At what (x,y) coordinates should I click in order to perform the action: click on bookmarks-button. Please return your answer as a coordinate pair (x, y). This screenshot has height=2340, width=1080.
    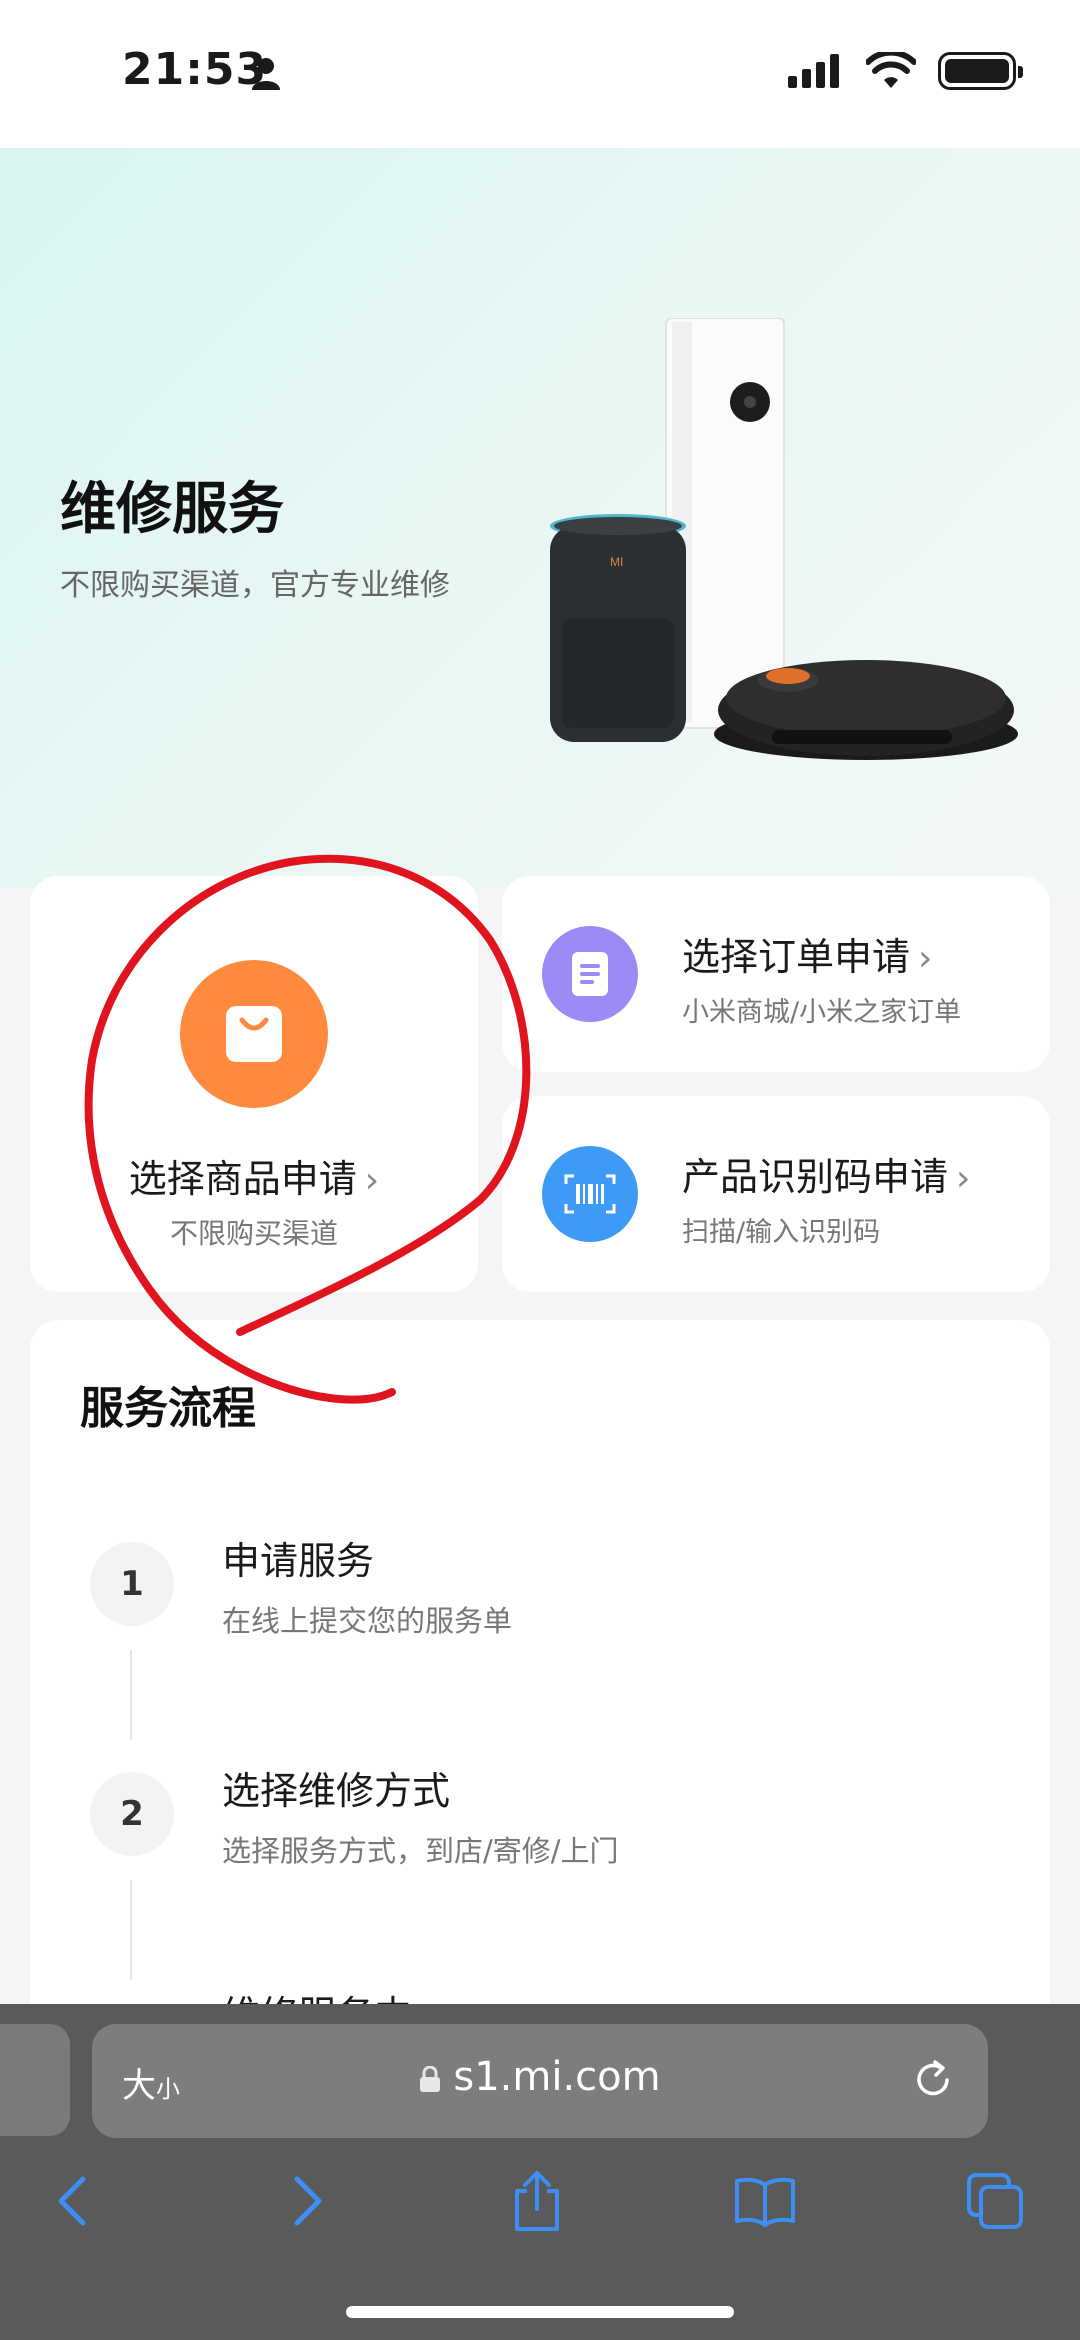
    Looking at the image, I should click on (765, 2201).